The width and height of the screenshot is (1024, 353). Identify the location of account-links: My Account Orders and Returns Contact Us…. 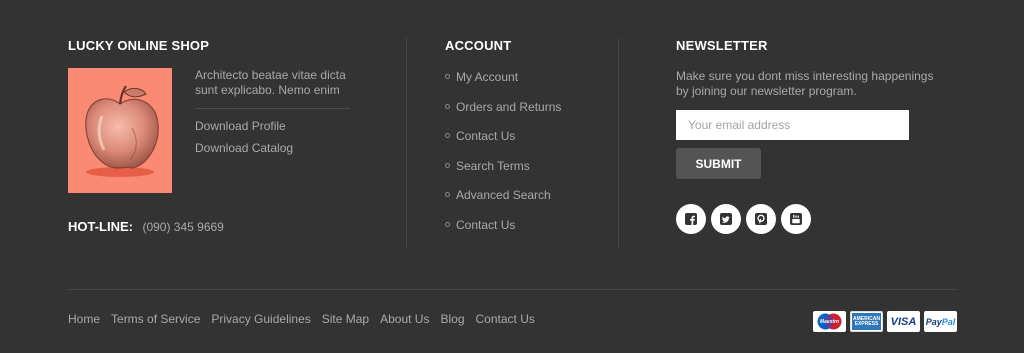
(525, 158).